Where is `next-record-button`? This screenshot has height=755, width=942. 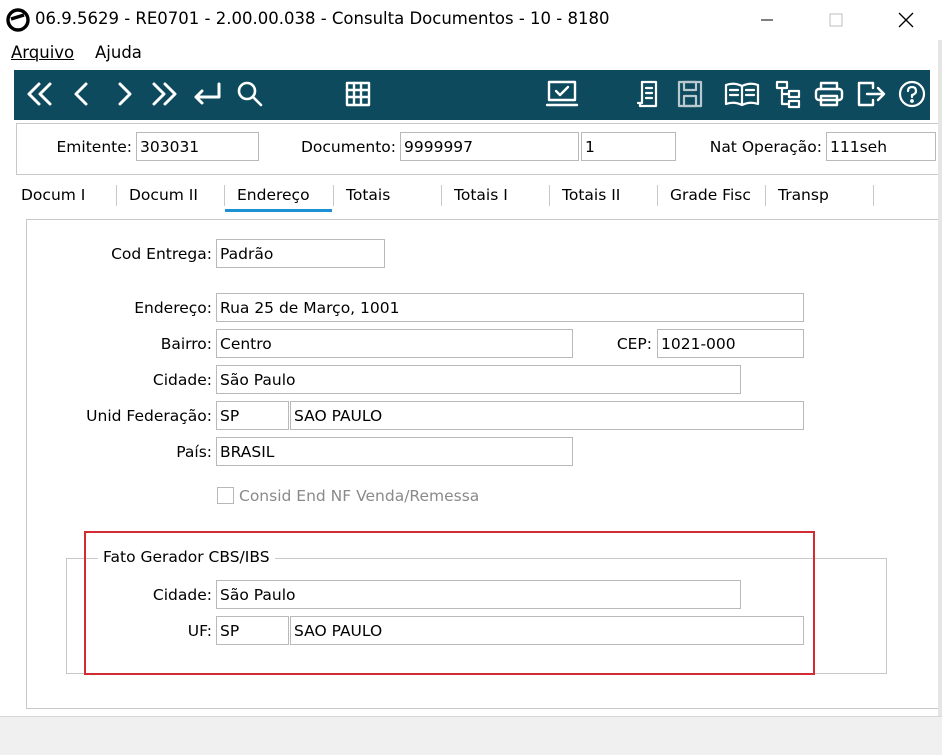 next-record-button is located at coordinates (124, 94).